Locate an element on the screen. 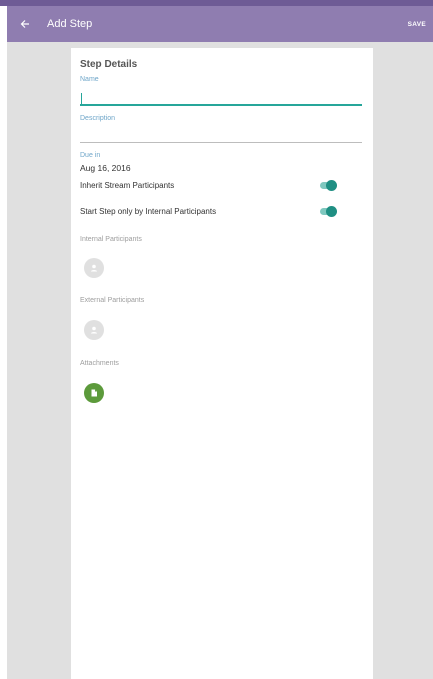 The width and height of the screenshot is (433, 679). inherit-participants-toggle is located at coordinates (328, 185).